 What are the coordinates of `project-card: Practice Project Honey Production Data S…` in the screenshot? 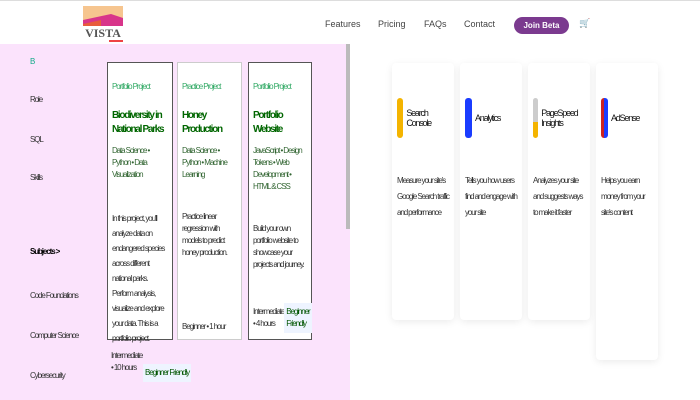 It's located at (209, 201).